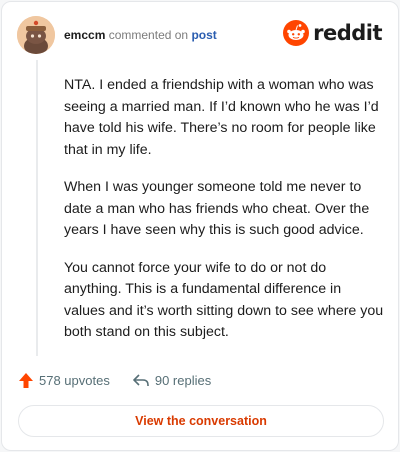  I want to click on avatar, so click(36, 35).